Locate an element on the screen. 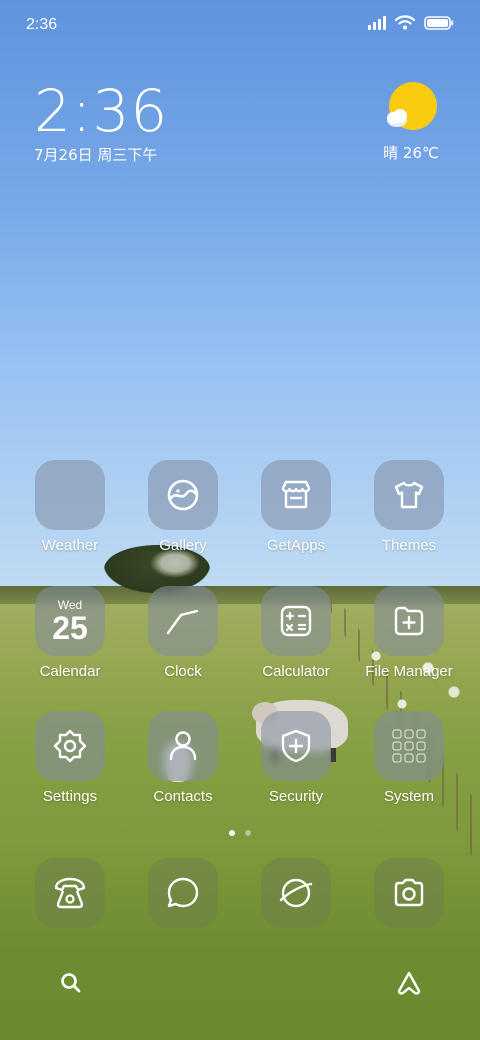 The width and height of the screenshot is (480, 1040). sunny-cloud-icon is located at coordinates (411, 108).